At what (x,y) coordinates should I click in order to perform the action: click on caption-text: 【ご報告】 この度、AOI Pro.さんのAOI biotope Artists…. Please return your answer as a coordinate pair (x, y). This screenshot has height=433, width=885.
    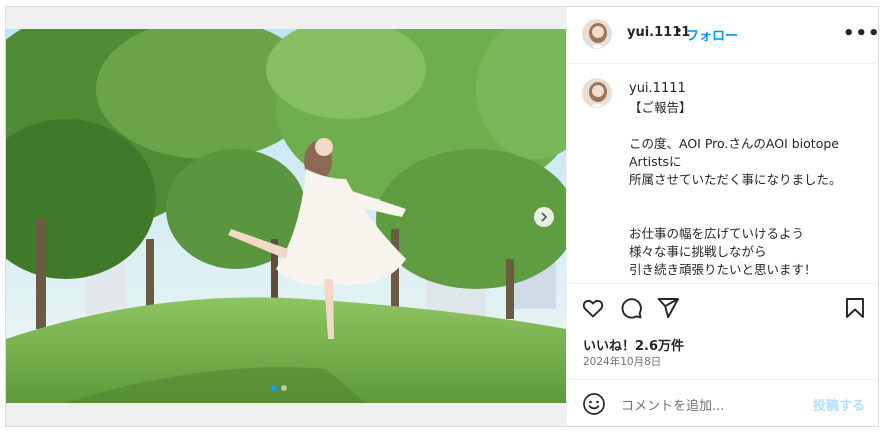
    Looking at the image, I should click on (735, 188).